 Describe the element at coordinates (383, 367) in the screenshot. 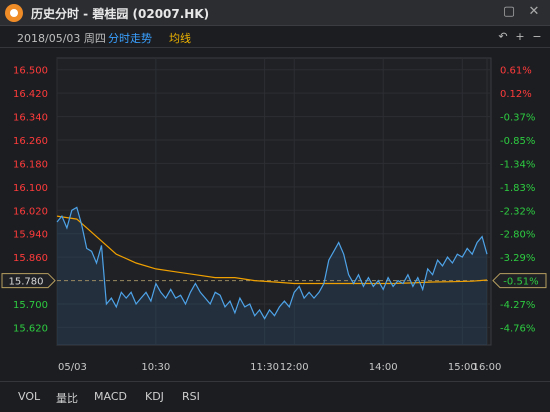

I see `time-tick-label: 14:00` at that location.